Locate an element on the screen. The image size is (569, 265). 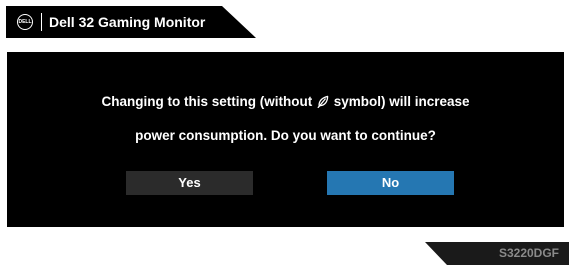
title-divider is located at coordinates (41, 22).